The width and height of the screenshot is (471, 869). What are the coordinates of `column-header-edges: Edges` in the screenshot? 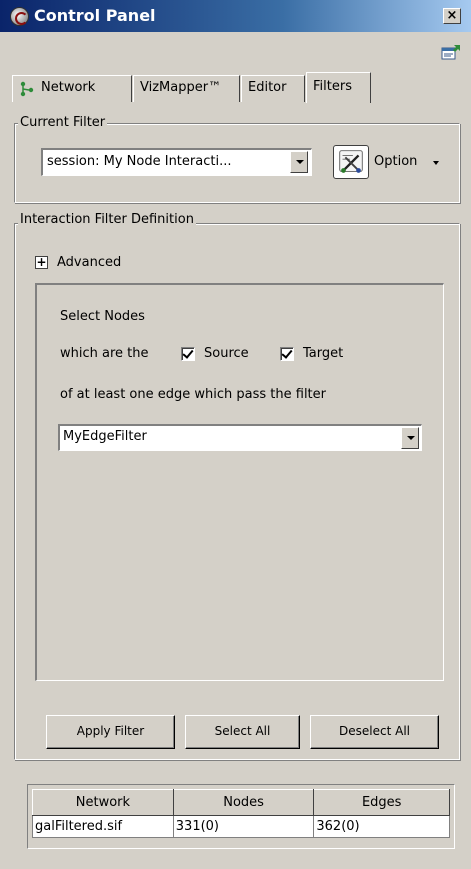 It's located at (381, 802).